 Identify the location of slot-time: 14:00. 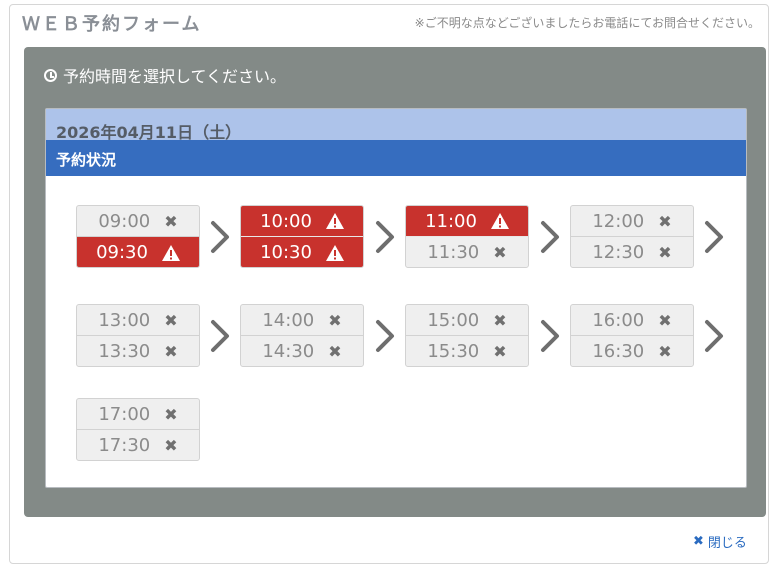
(288, 320).